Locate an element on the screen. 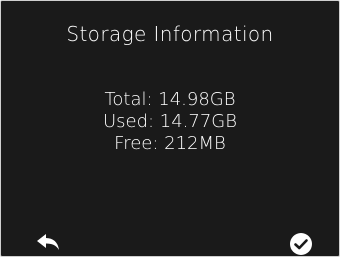  back-arrow-icon is located at coordinates (48, 242).